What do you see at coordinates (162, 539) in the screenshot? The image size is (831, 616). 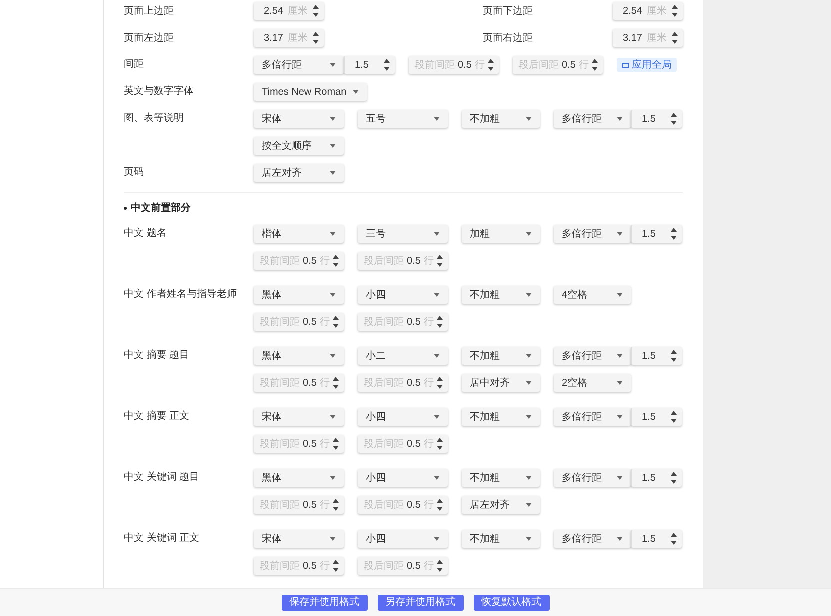 I see `field-label: 中文 关键词 正文` at bounding box center [162, 539].